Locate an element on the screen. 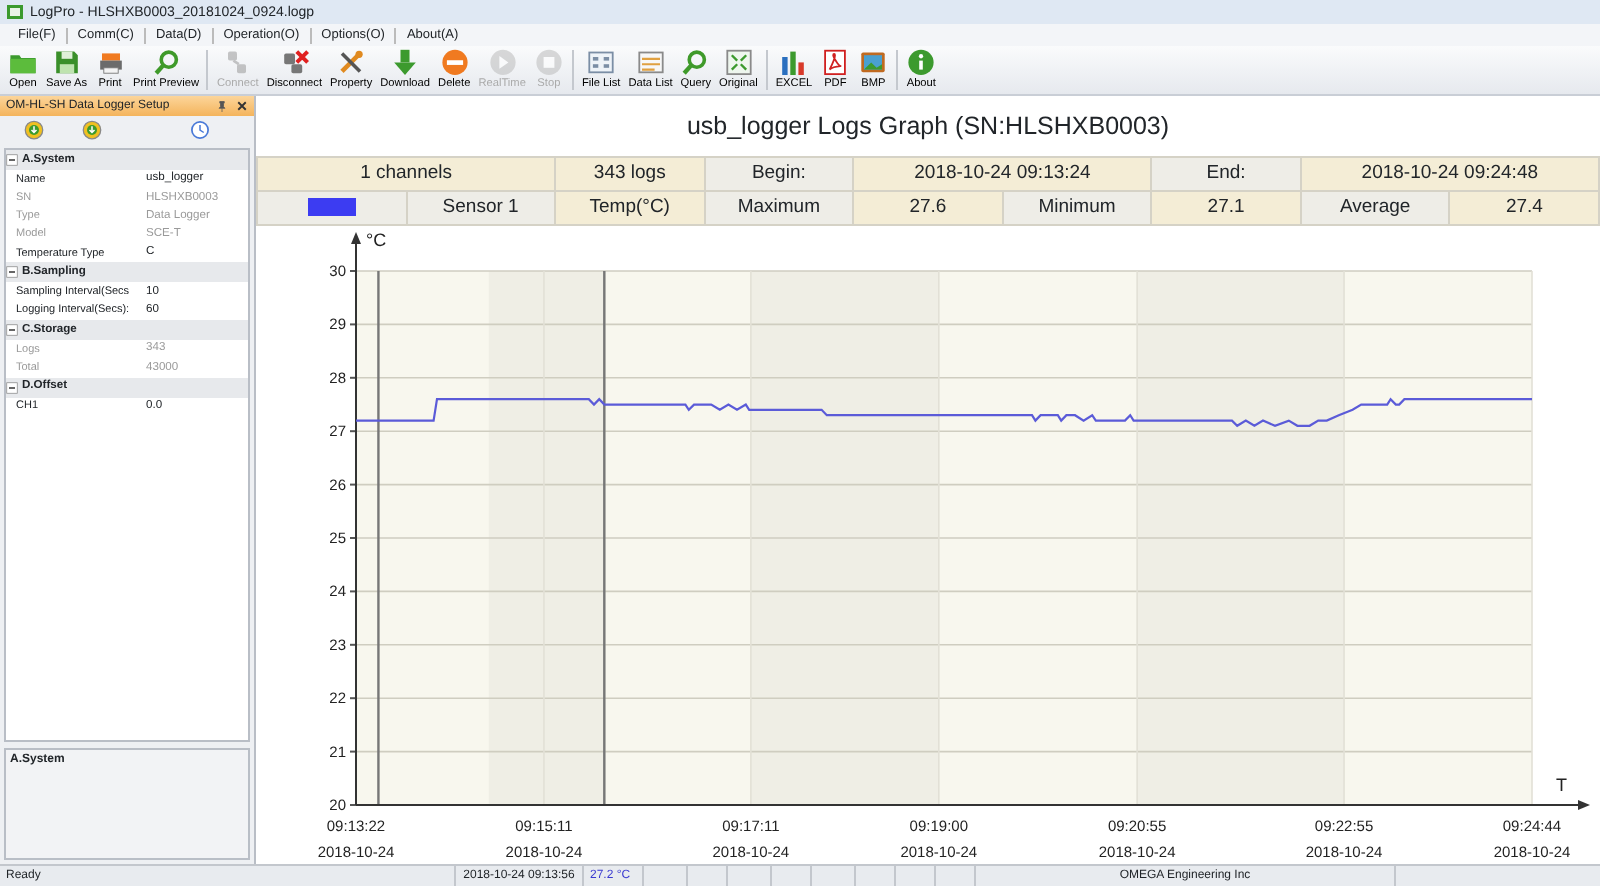  data-list-icon is located at coordinates (650, 62).